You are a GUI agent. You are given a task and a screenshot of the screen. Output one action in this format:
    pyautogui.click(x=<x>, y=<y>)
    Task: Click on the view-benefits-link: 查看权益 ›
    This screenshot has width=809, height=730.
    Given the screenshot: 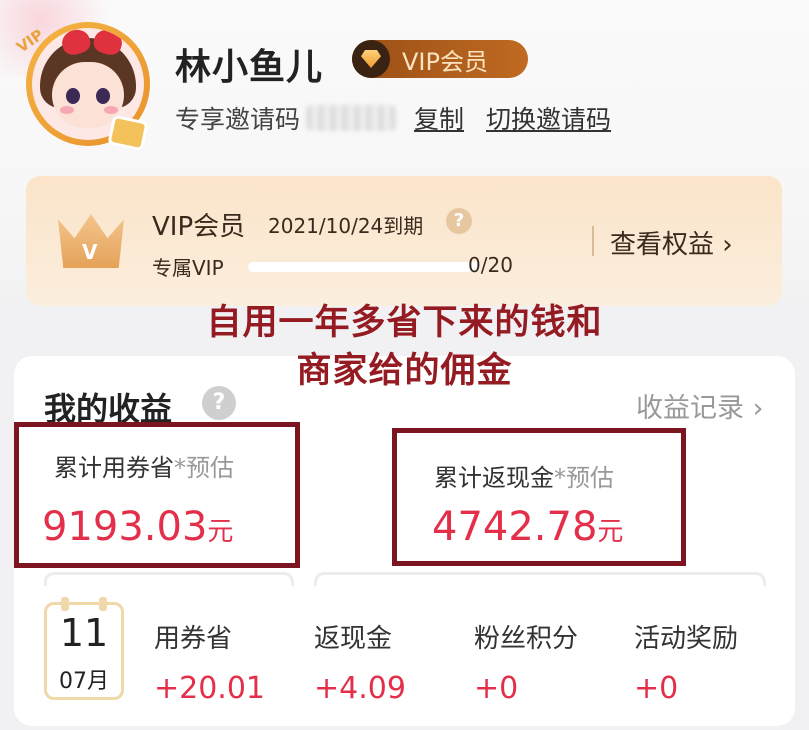 What is the action you would take?
    pyautogui.click(x=671, y=242)
    